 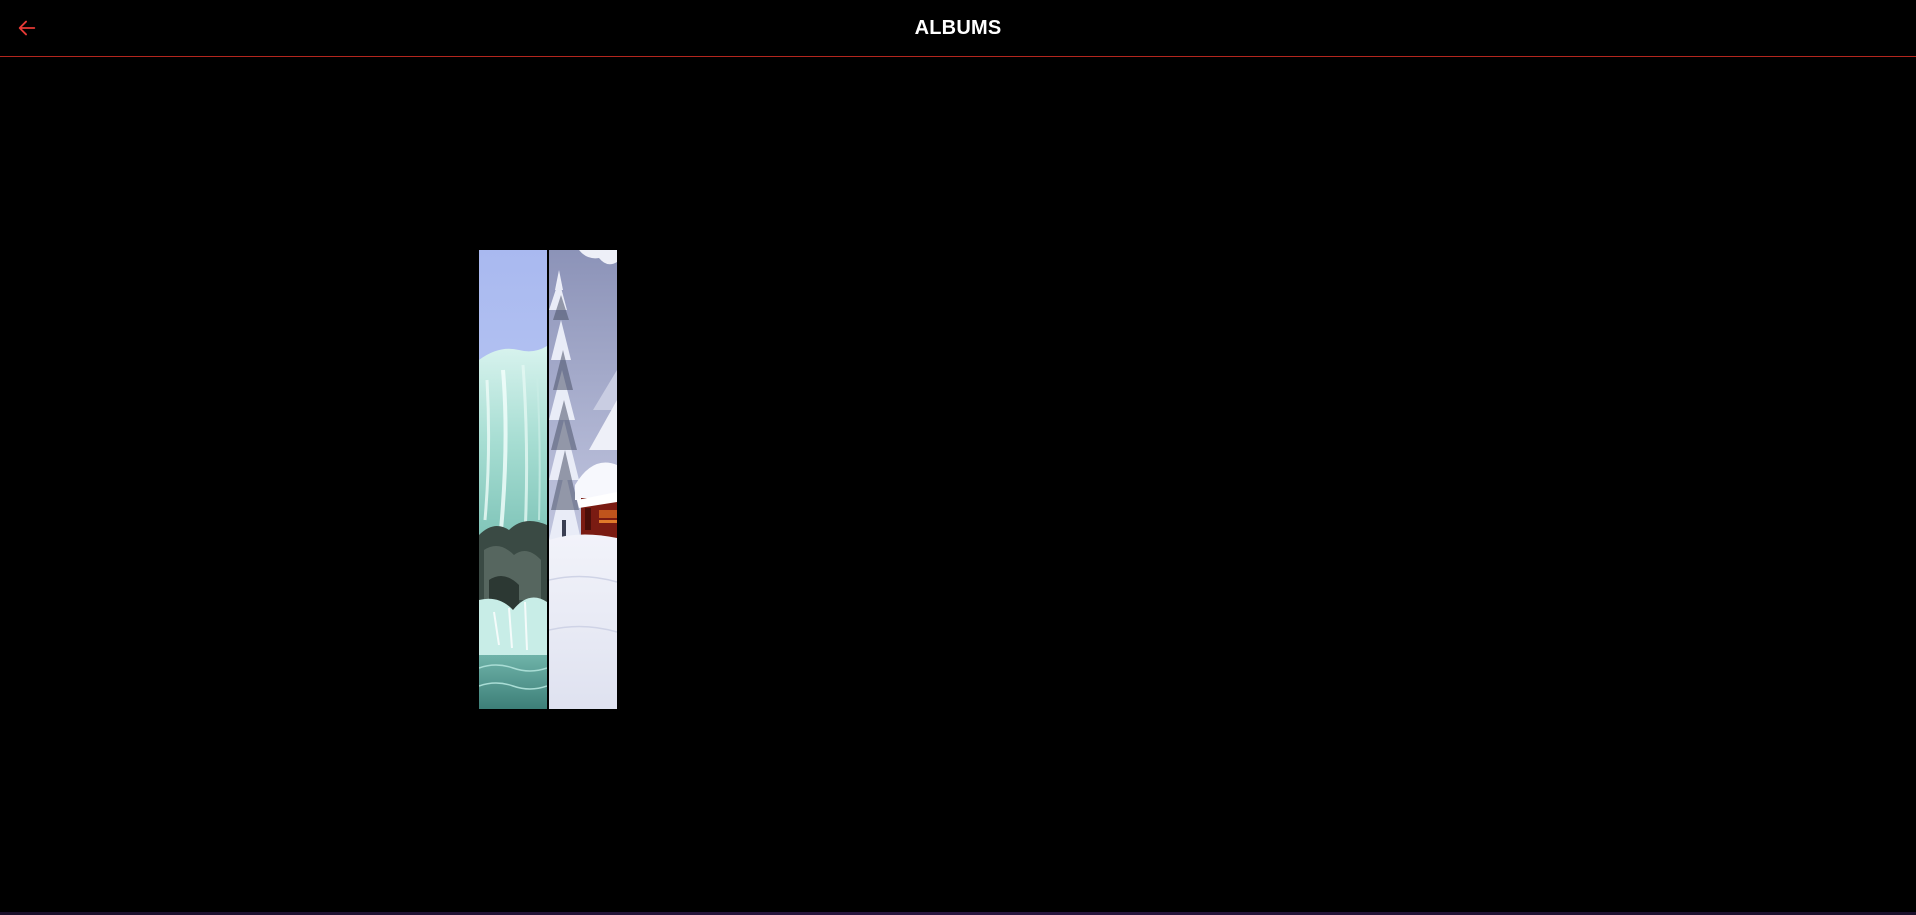 I want to click on waterfall-landscape-image, so click(x=513, y=479).